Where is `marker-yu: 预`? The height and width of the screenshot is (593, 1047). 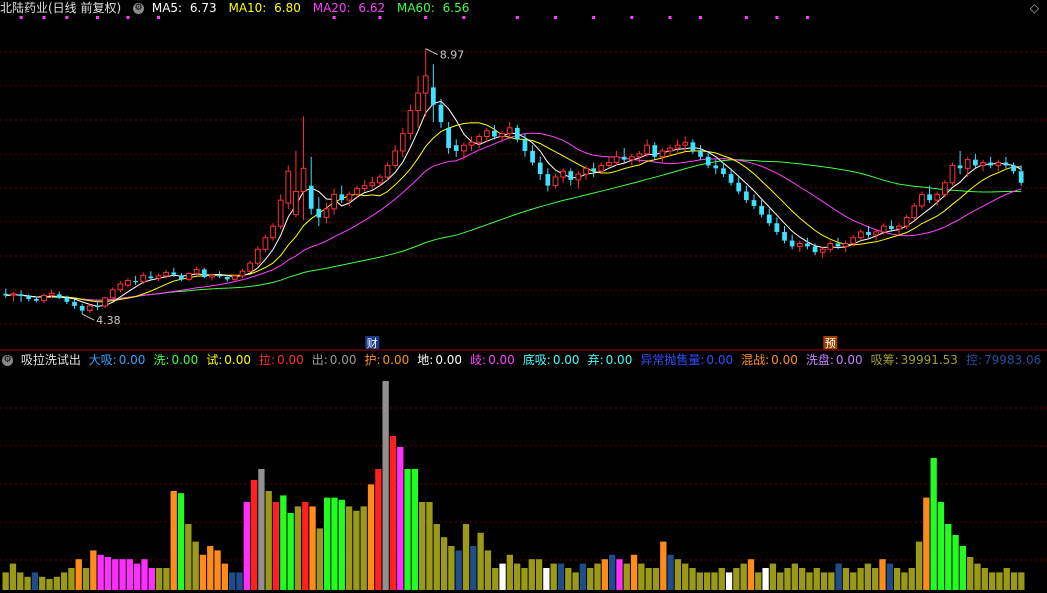 marker-yu: 预 is located at coordinates (830, 343).